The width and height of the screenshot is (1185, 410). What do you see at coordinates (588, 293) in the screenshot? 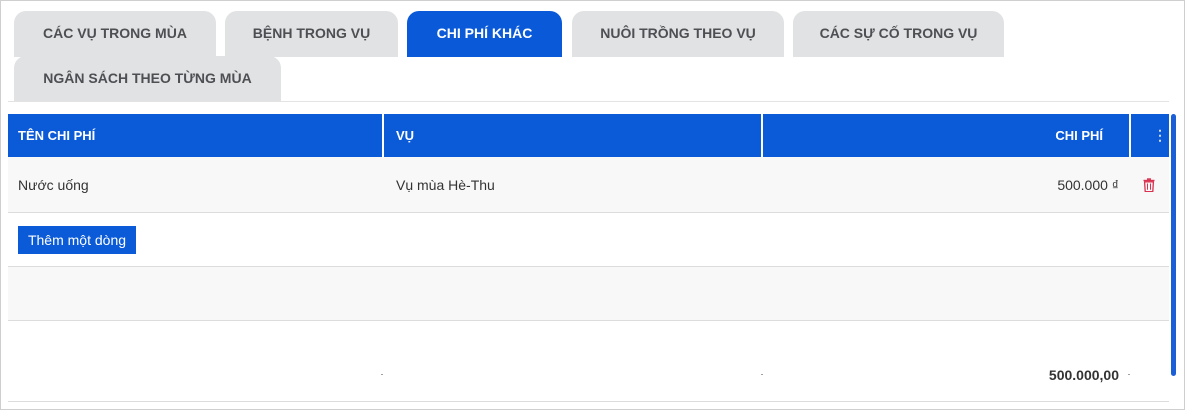
I see `empty-row` at bounding box center [588, 293].